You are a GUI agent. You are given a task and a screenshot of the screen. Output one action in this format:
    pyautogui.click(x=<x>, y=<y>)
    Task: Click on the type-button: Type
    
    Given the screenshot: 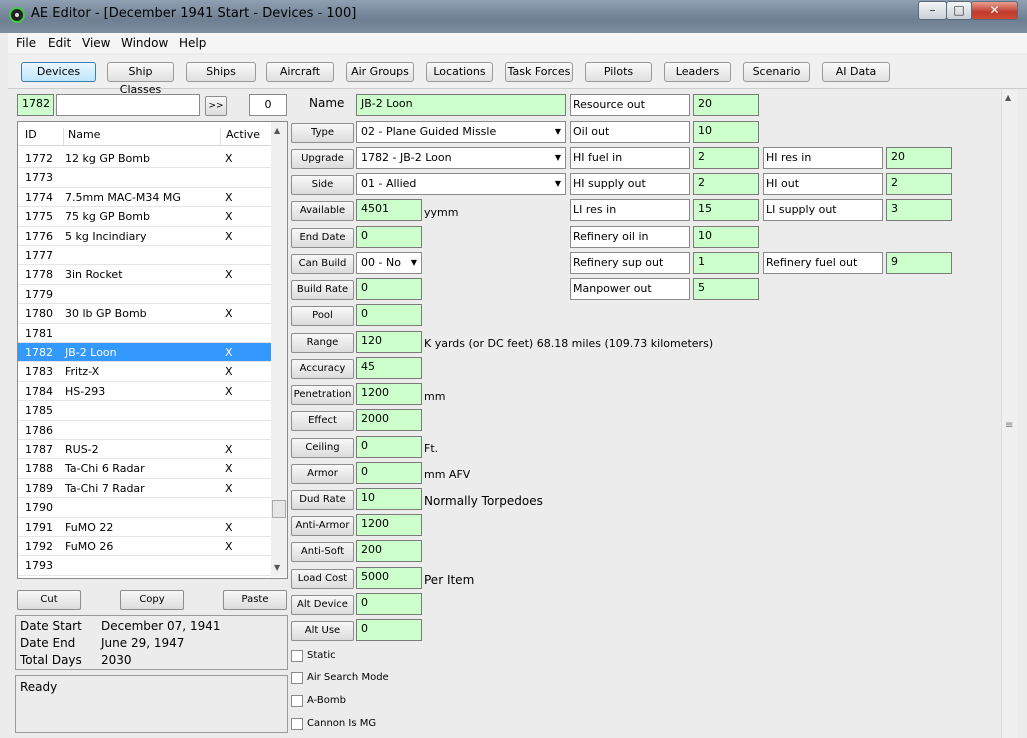 What is the action you would take?
    pyautogui.click(x=322, y=133)
    